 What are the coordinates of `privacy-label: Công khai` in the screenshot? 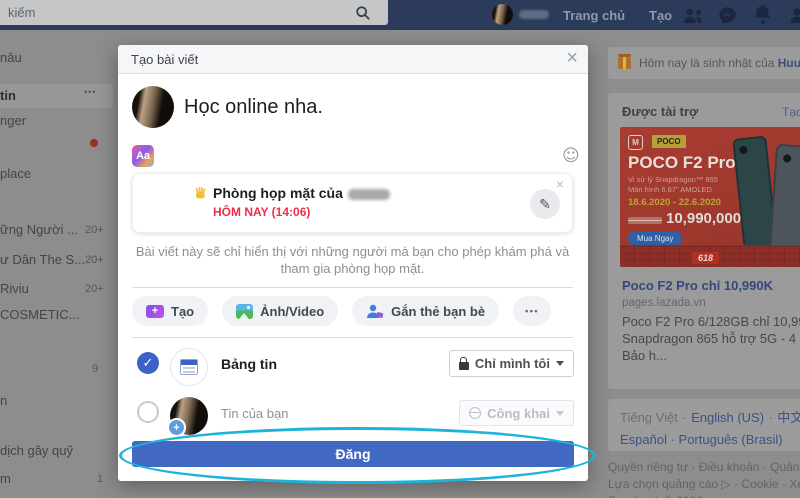 It's located at (518, 413).